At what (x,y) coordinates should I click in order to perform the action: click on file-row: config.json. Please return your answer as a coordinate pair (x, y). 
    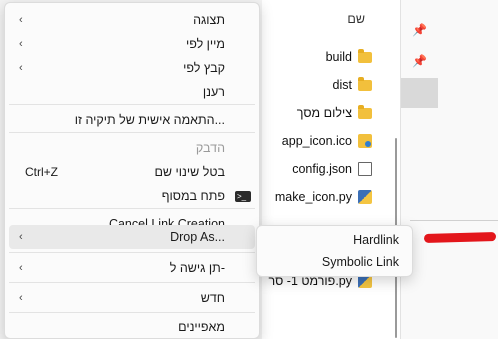
    Looking at the image, I should click on (317, 169).